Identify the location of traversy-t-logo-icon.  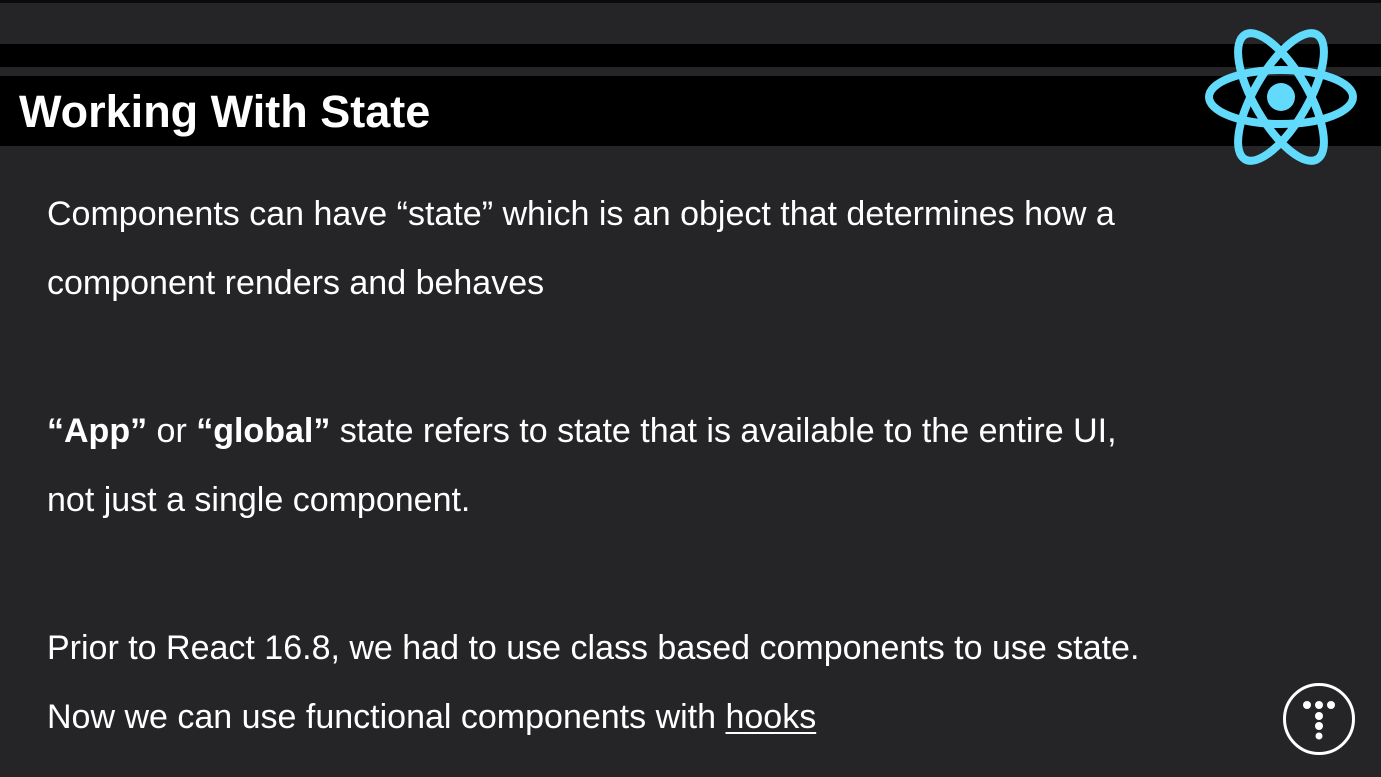
(1319, 719).